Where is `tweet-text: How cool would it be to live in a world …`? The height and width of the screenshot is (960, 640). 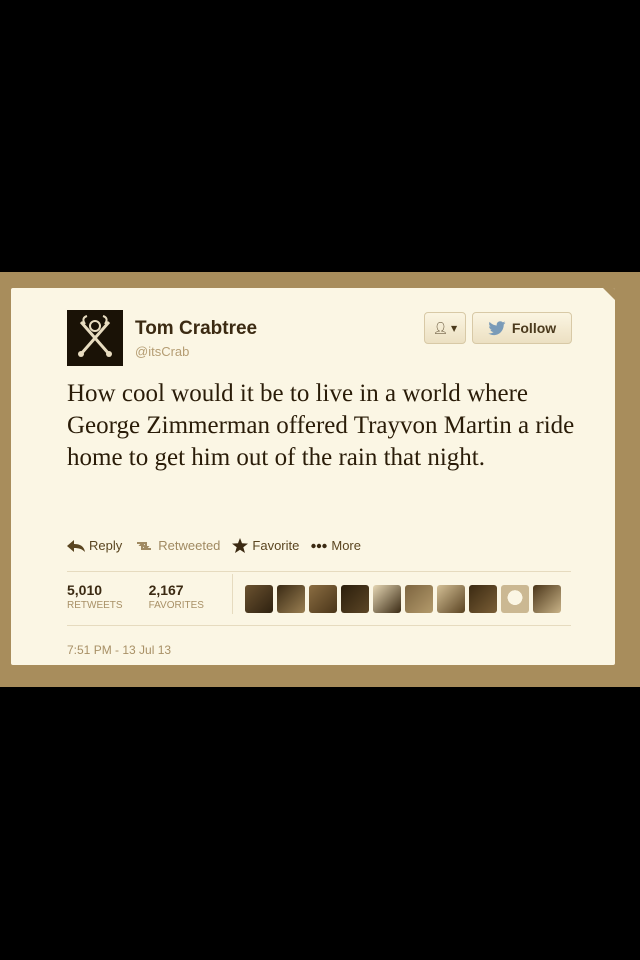
tweet-text: How cool would it be to live in a world … is located at coordinates (321, 425).